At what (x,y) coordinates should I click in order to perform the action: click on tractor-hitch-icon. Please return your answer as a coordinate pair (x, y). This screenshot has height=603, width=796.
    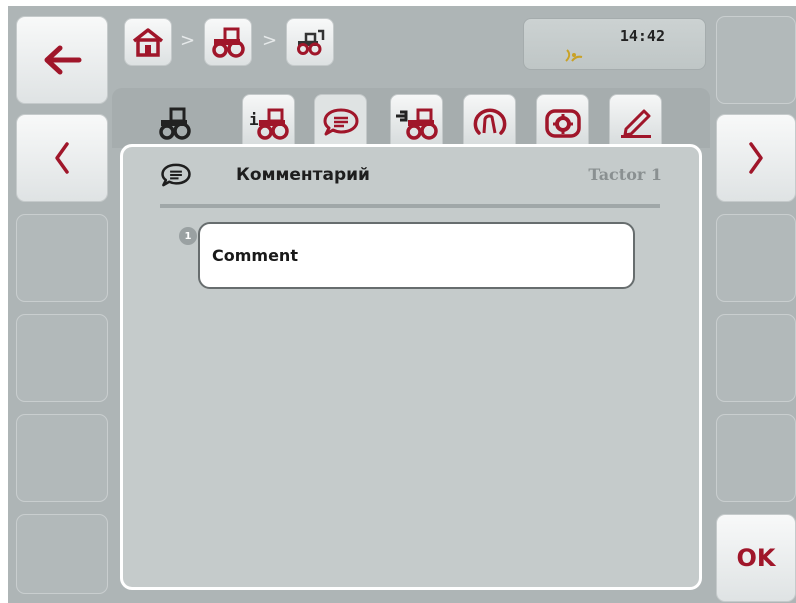
    Looking at the image, I should click on (311, 42).